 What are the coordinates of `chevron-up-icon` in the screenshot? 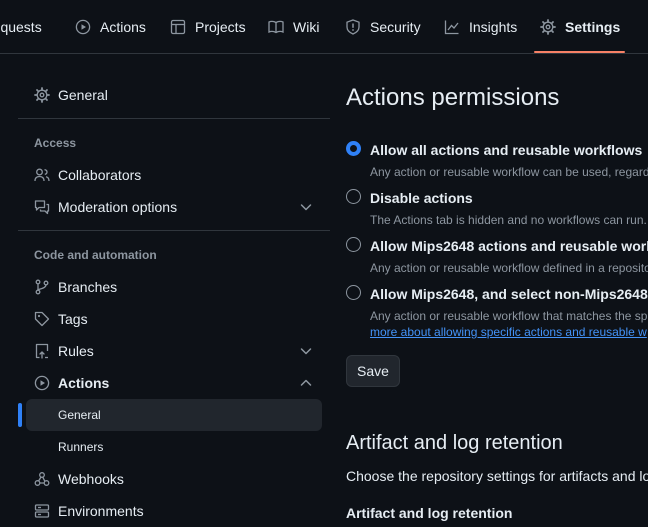 It's located at (306, 383).